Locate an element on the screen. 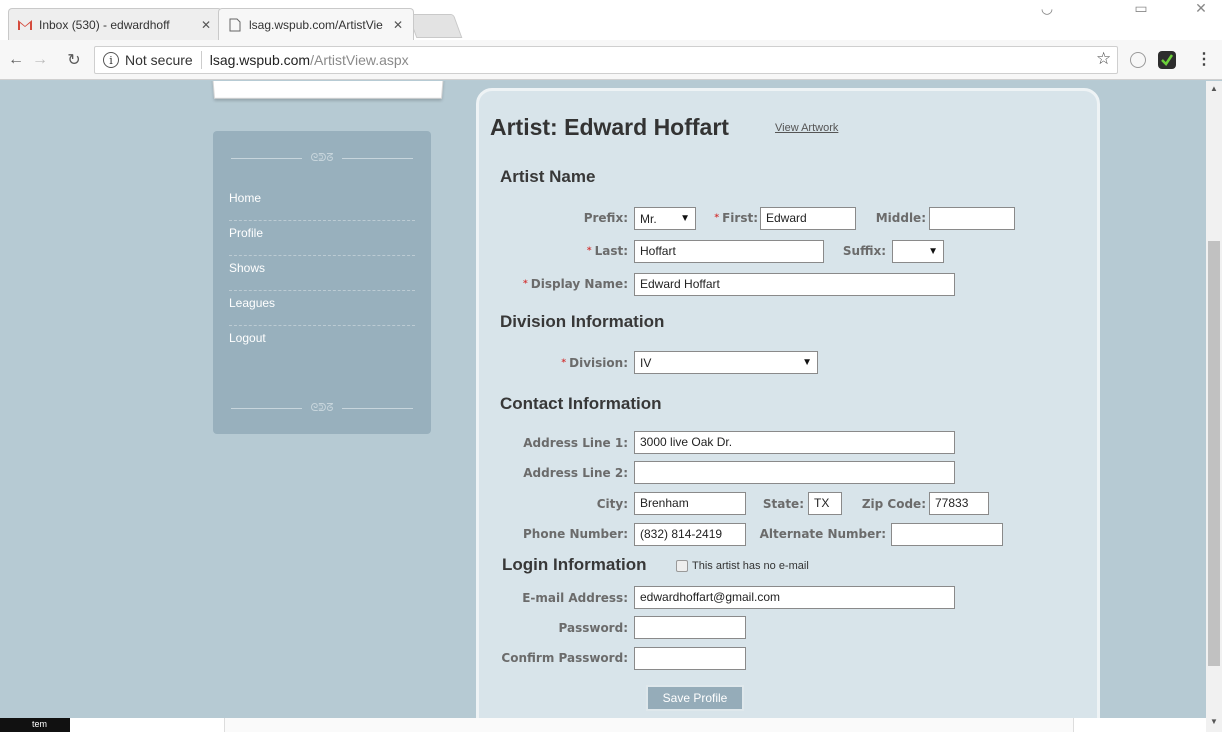  city-label: City: is located at coordinates (612, 504).